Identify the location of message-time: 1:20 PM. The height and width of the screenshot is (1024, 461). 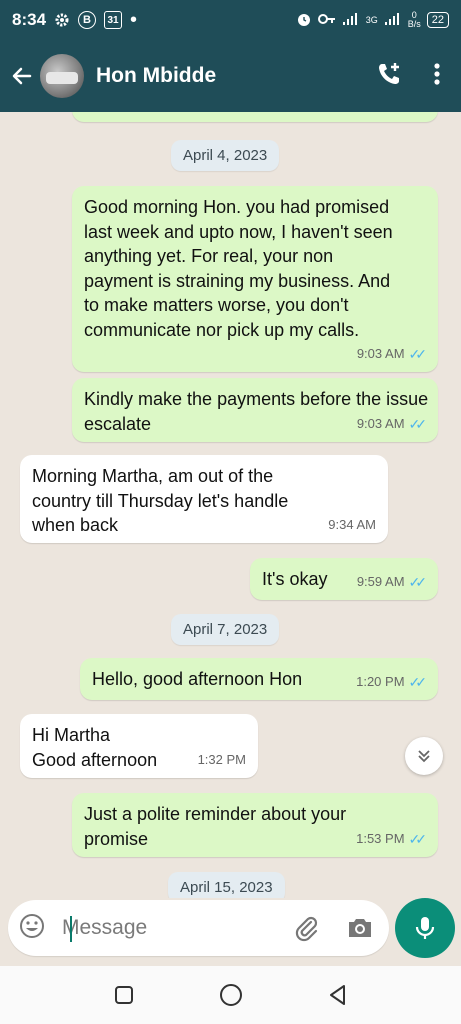
(380, 681).